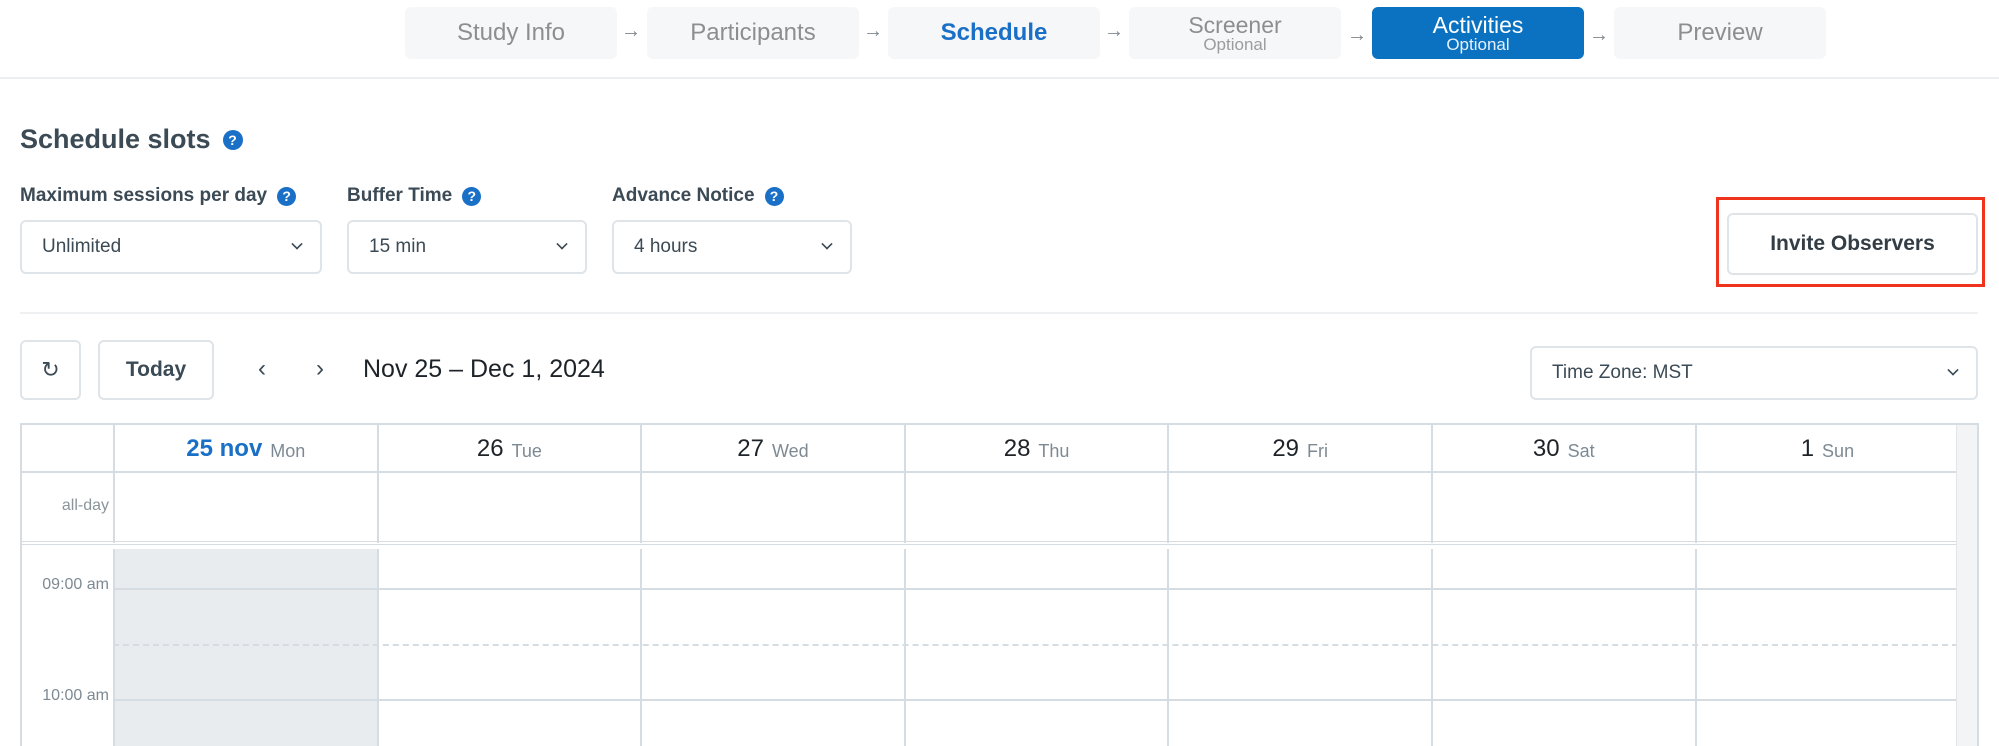 This screenshot has width=1999, height=746. Describe the element at coordinates (467, 247) in the screenshot. I see `buffer-time-select: 15 min` at that location.